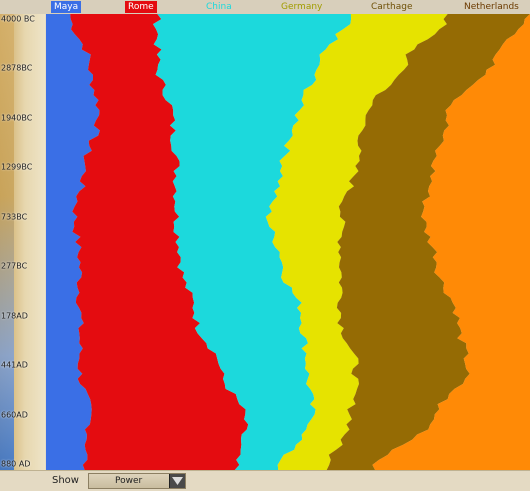  I want to click on time-axis-gradient, so click(7, 242).